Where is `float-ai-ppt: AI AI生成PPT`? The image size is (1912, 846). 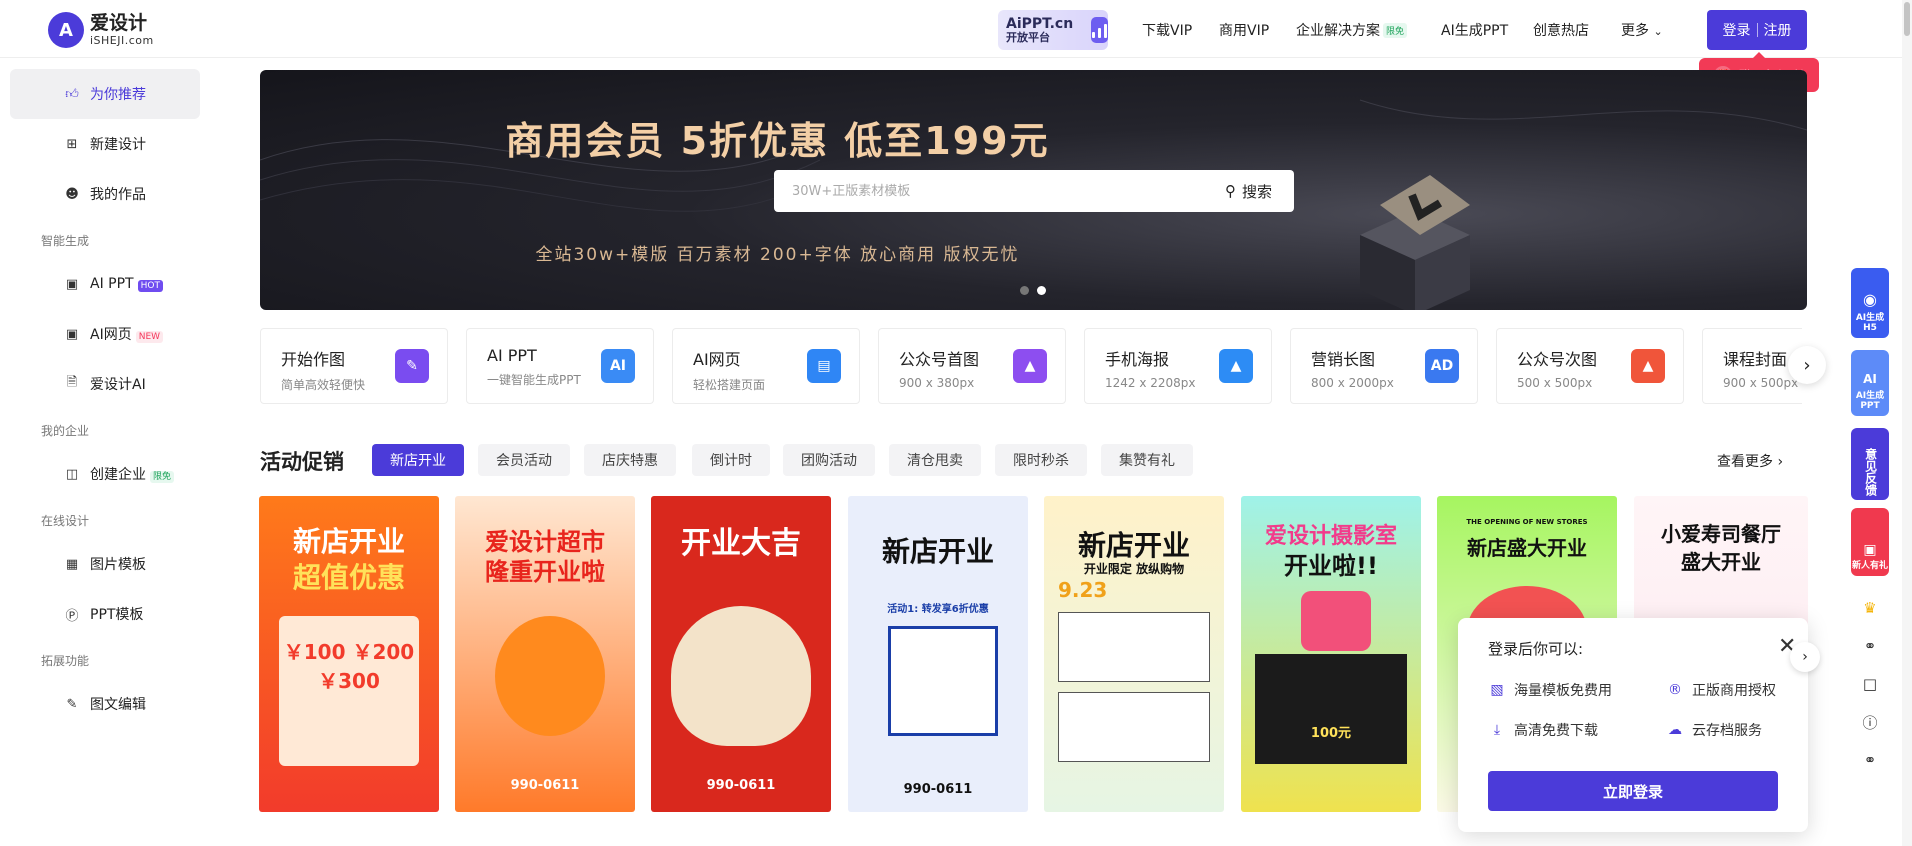
float-ai-ppt: AI AI生成PPT is located at coordinates (1870, 383).